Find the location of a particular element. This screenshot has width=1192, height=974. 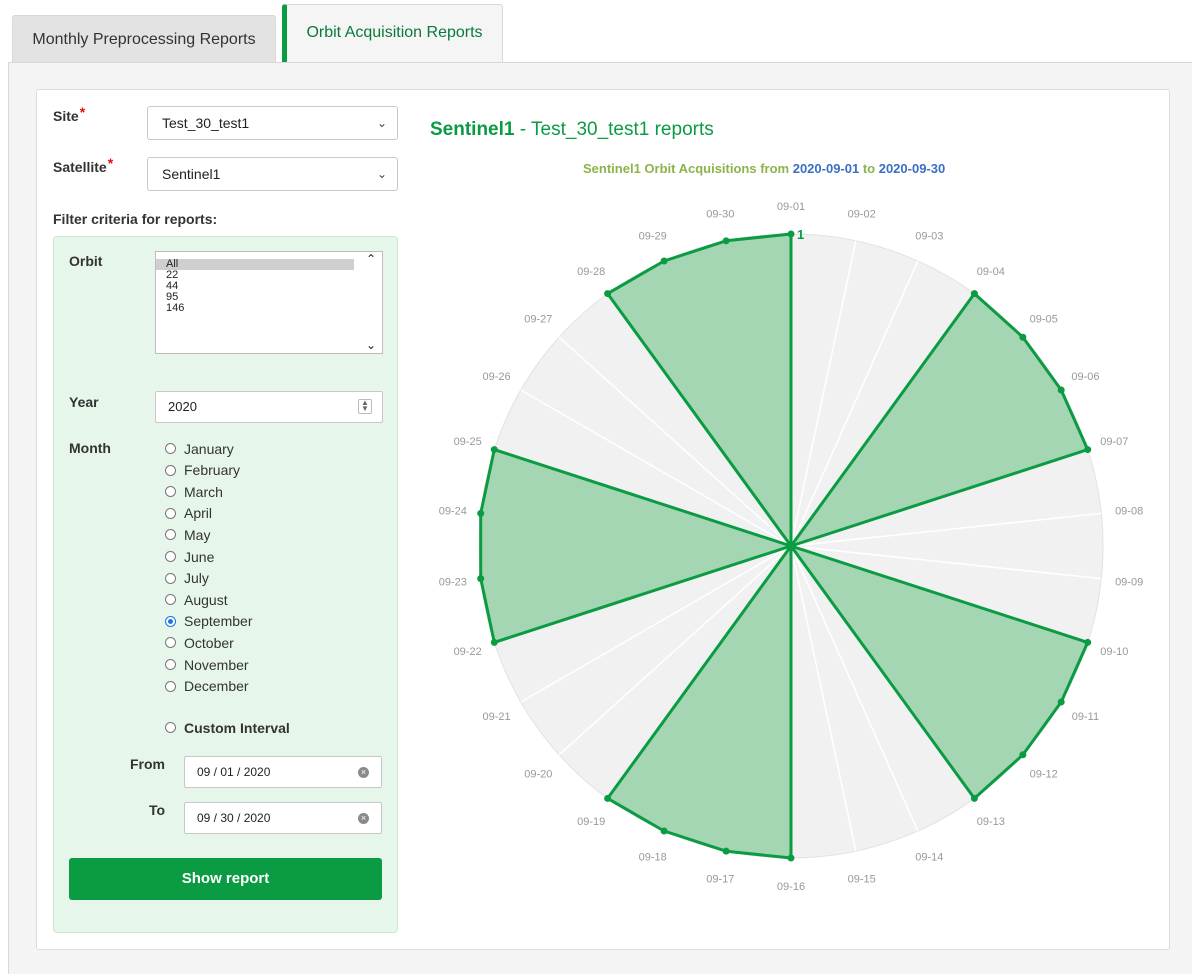

category-label: 09-22 is located at coordinates (468, 652).